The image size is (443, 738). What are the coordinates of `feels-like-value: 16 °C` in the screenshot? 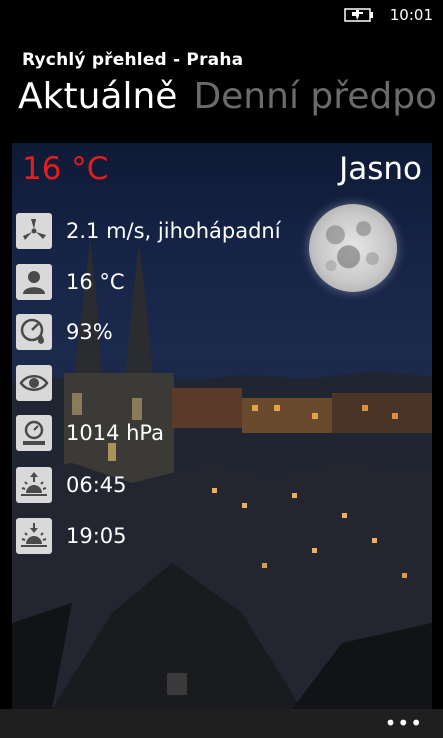 It's located at (95, 282).